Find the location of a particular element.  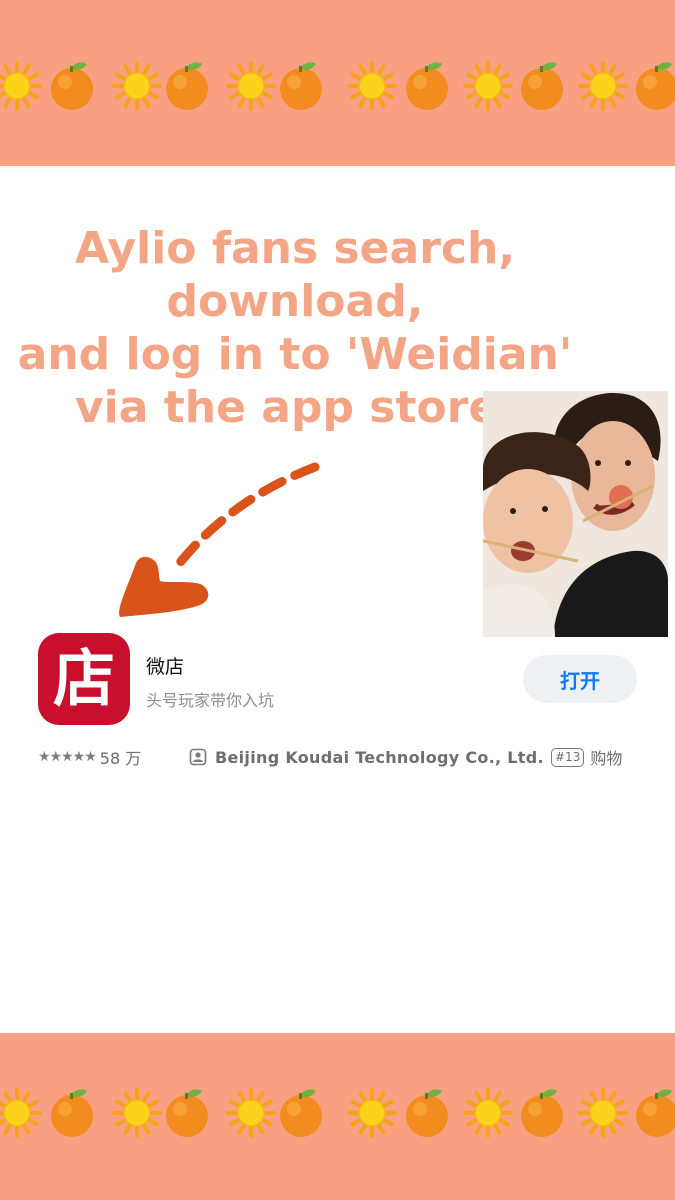

headline-line-3: and log in to 'Weidian' is located at coordinates (295, 354).